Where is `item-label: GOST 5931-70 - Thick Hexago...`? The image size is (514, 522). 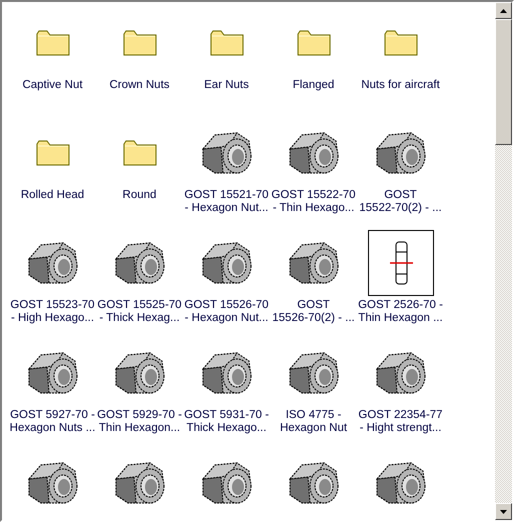
item-label: GOST 5931-70 - Thick Hexago... is located at coordinates (226, 422).